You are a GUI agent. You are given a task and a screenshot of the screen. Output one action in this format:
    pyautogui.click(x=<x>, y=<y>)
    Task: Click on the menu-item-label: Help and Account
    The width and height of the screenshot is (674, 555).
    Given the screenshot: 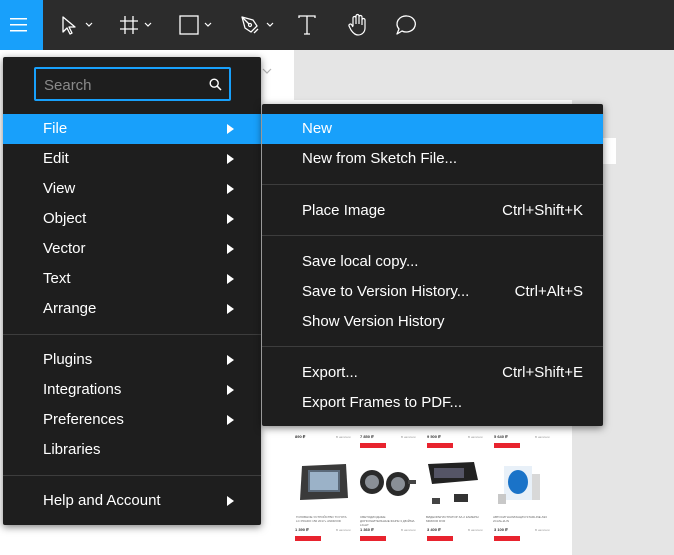 What is the action you would take?
    pyautogui.click(x=102, y=500)
    